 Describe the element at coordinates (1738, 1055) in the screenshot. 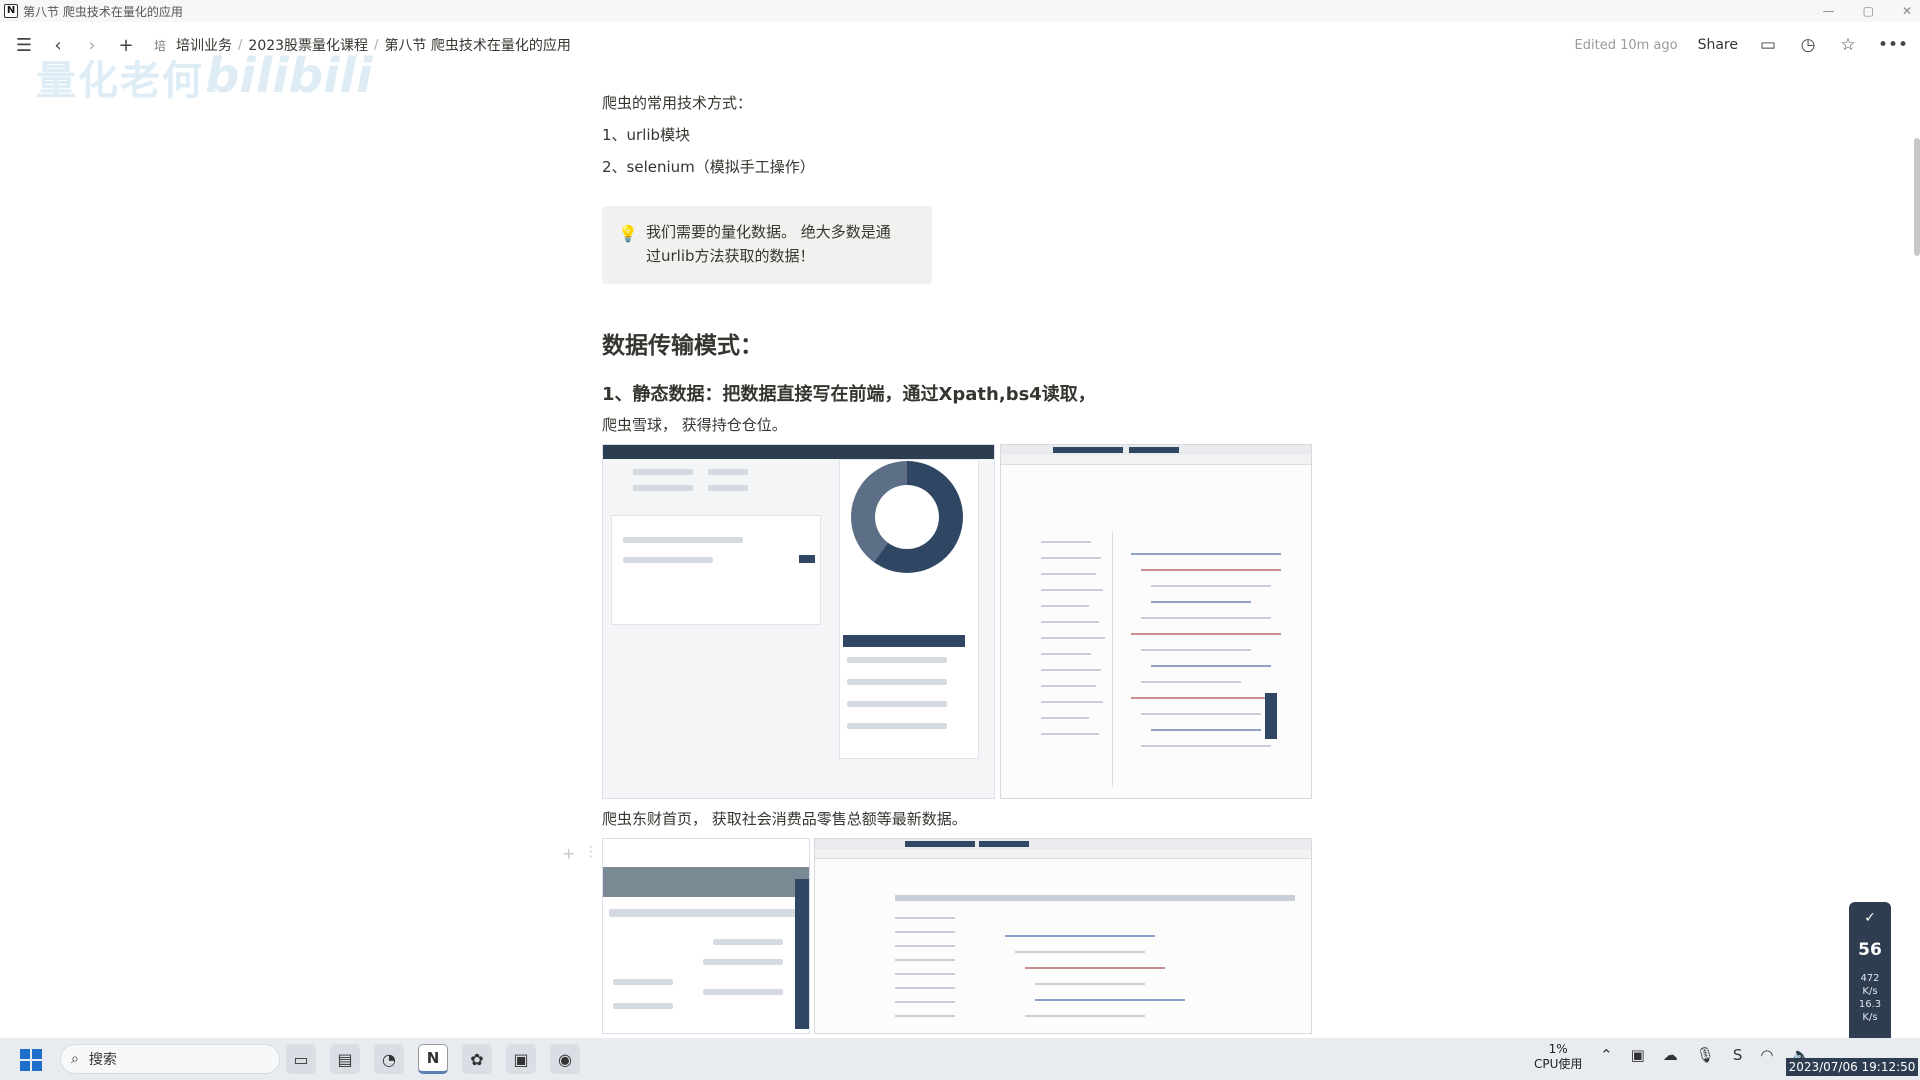

I see `input-method-icon: S` at that location.